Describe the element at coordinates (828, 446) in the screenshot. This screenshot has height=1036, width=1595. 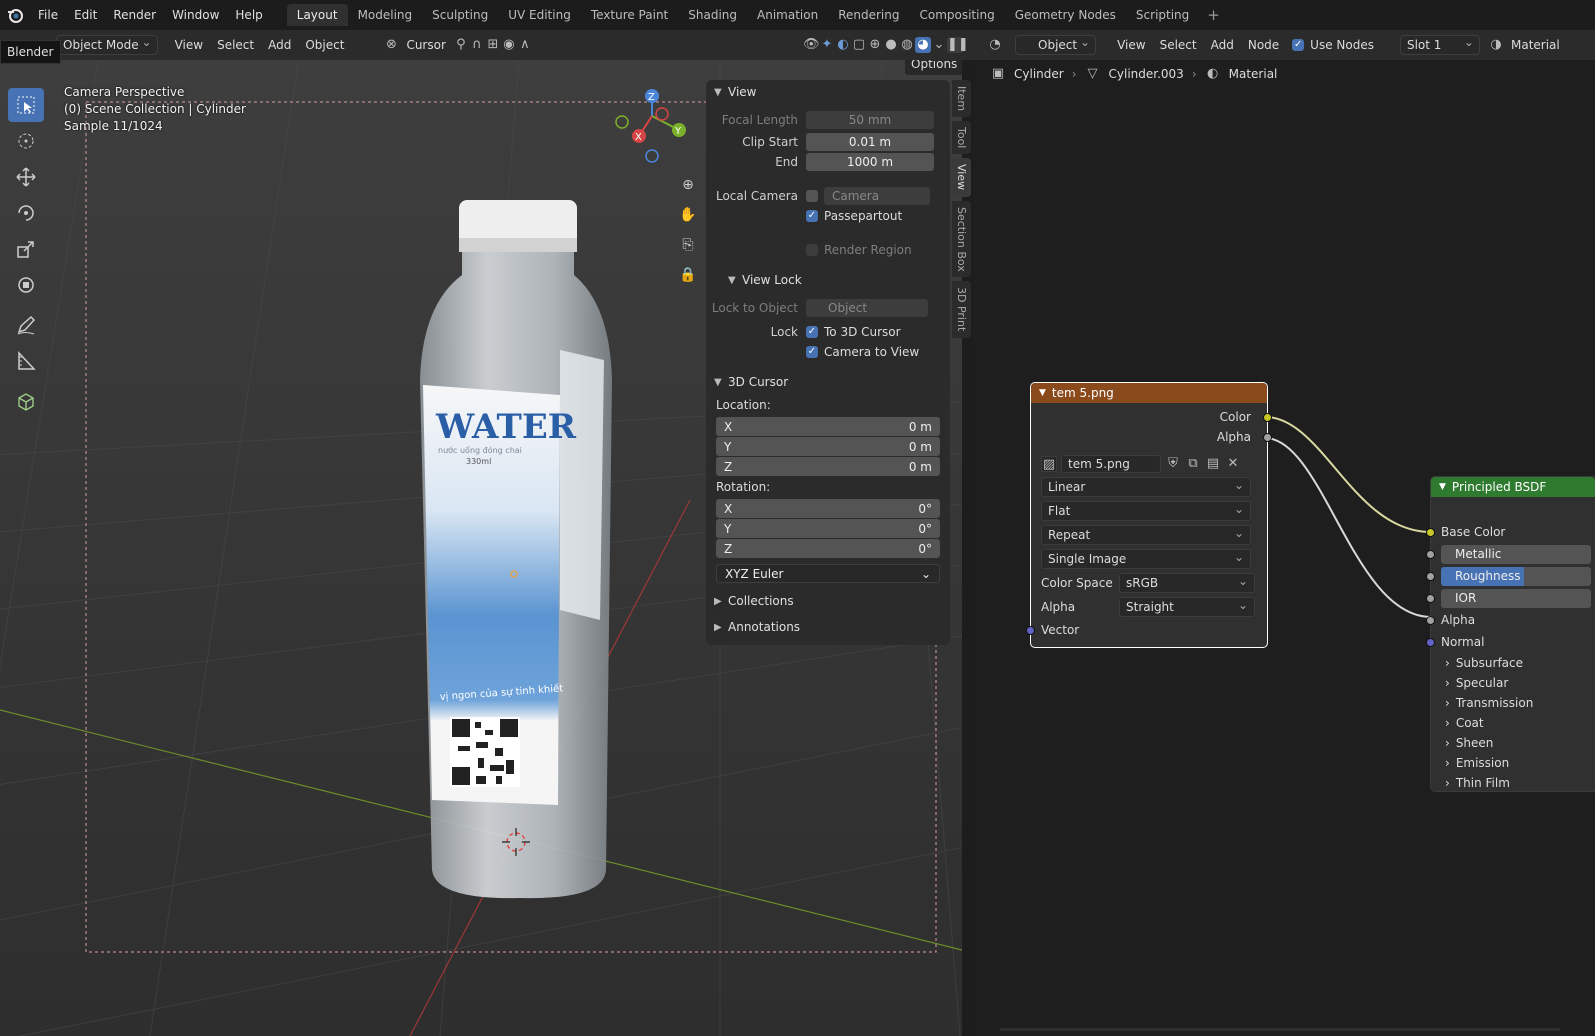
I see `cursor-location-y: Y 0 m` at that location.